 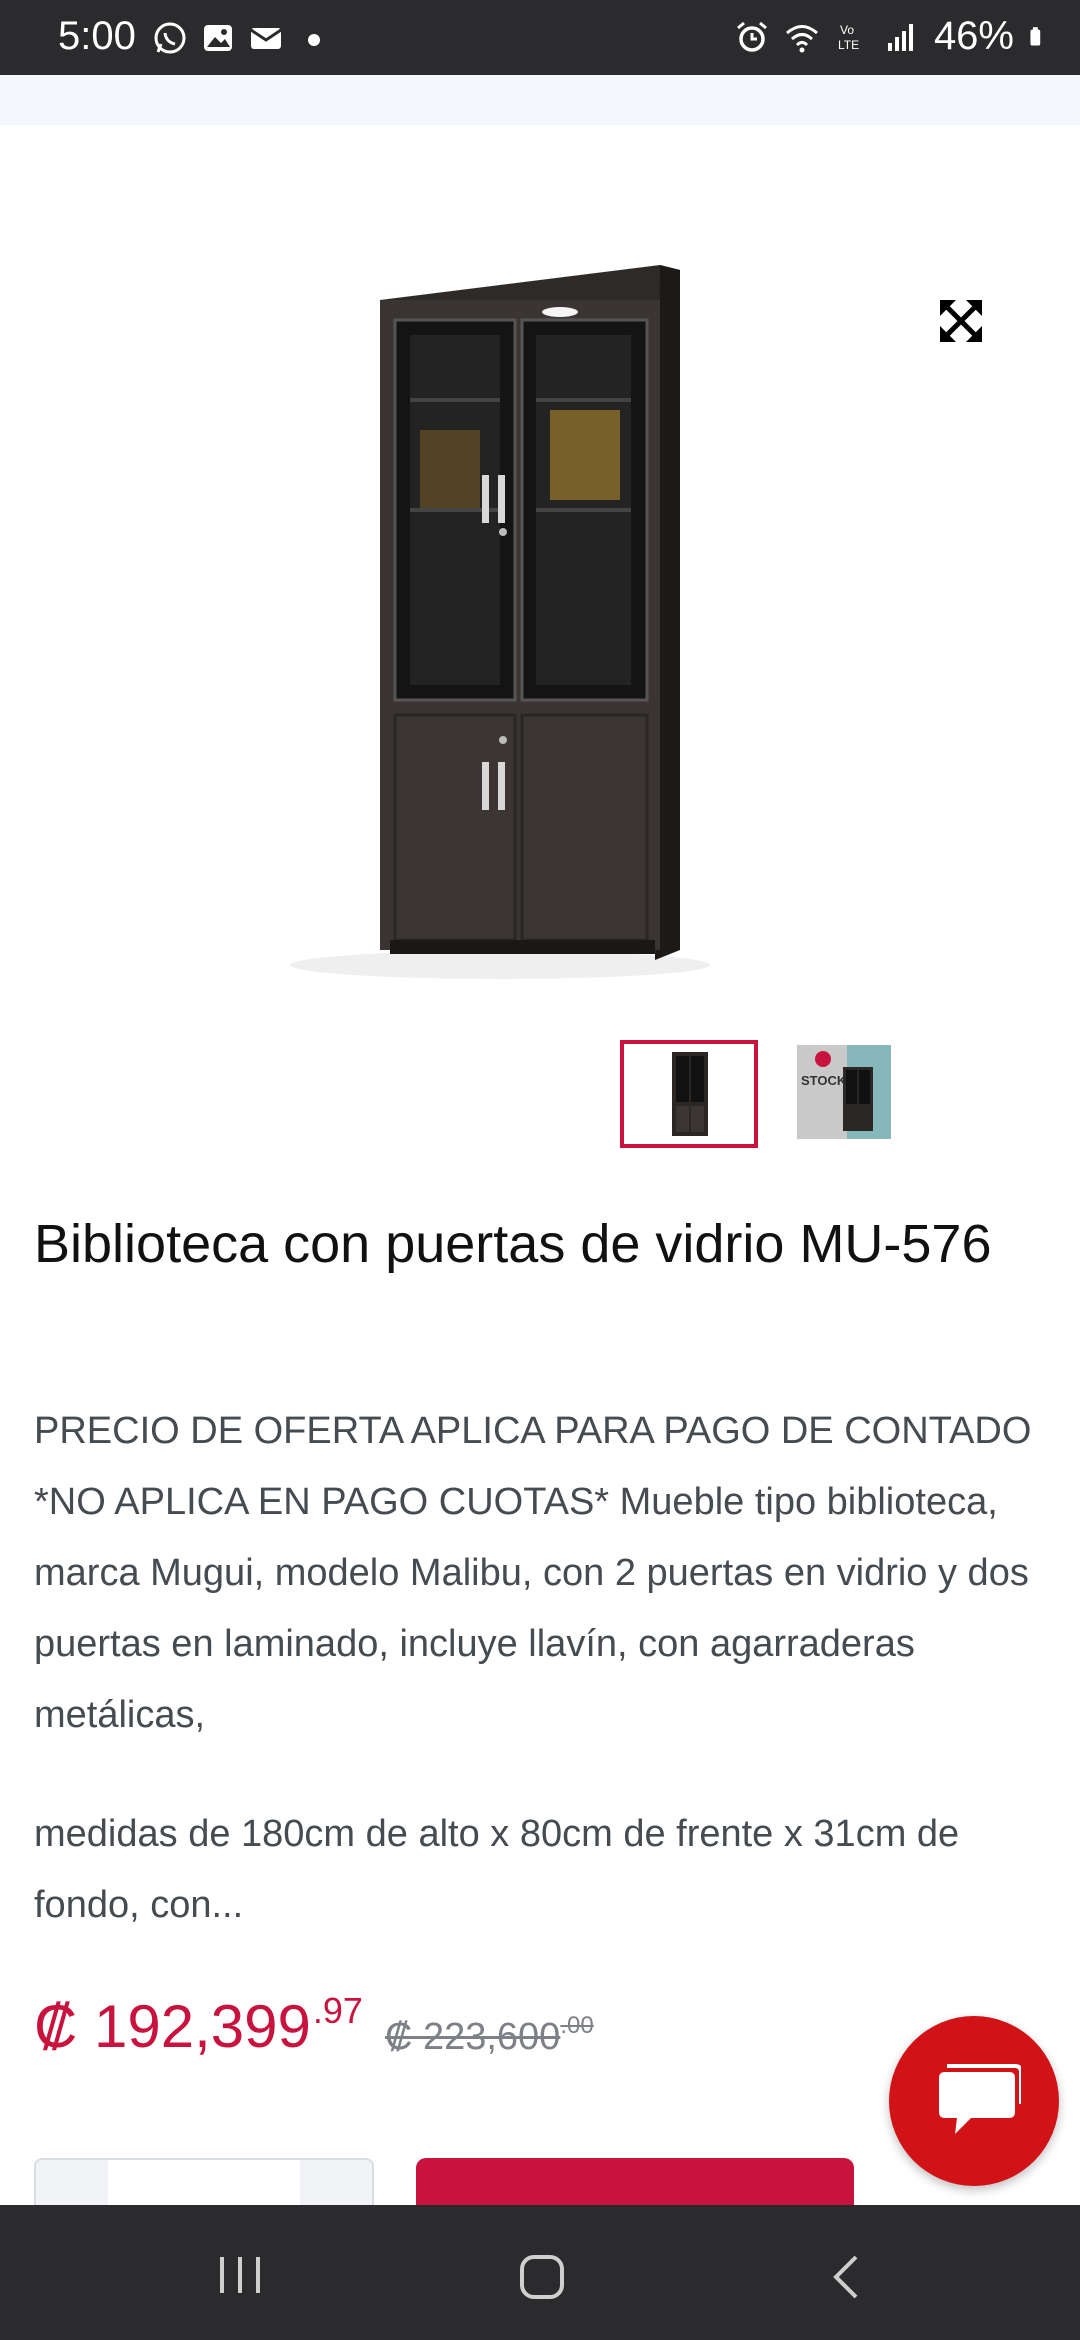 What do you see at coordinates (824, 1080) in the screenshot?
I see `thumbnail-stock-label: STOCK` at bounding box center [824, 1080].